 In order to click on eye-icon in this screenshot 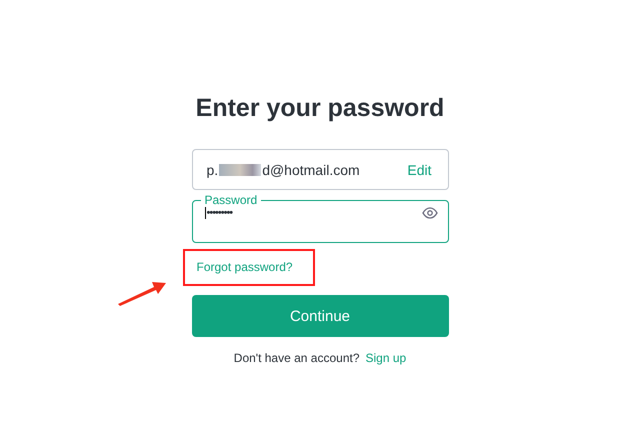, I will do `click(430, 213)`.